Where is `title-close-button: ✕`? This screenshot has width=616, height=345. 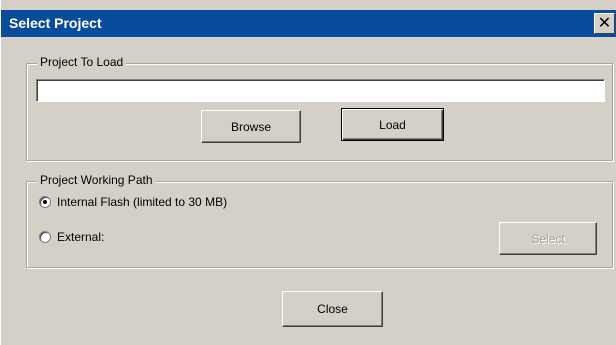
title-close-button: ✕ is located at coordinates (604, 23).